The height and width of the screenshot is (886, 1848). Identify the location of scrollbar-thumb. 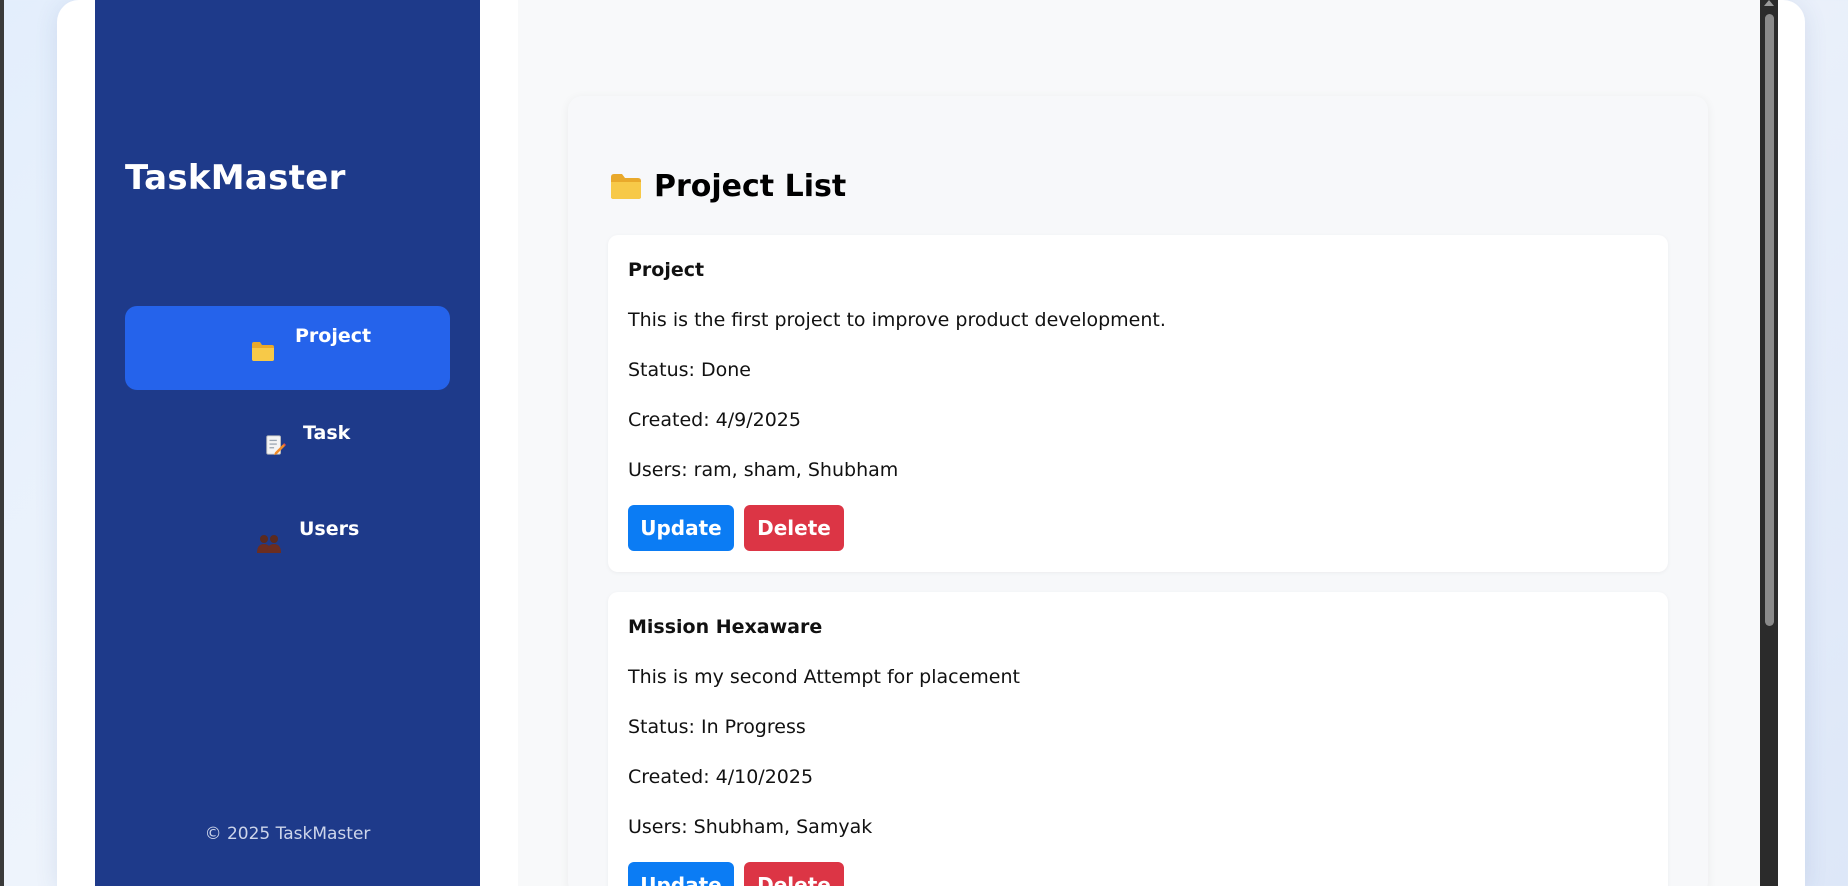
(1769, 320).